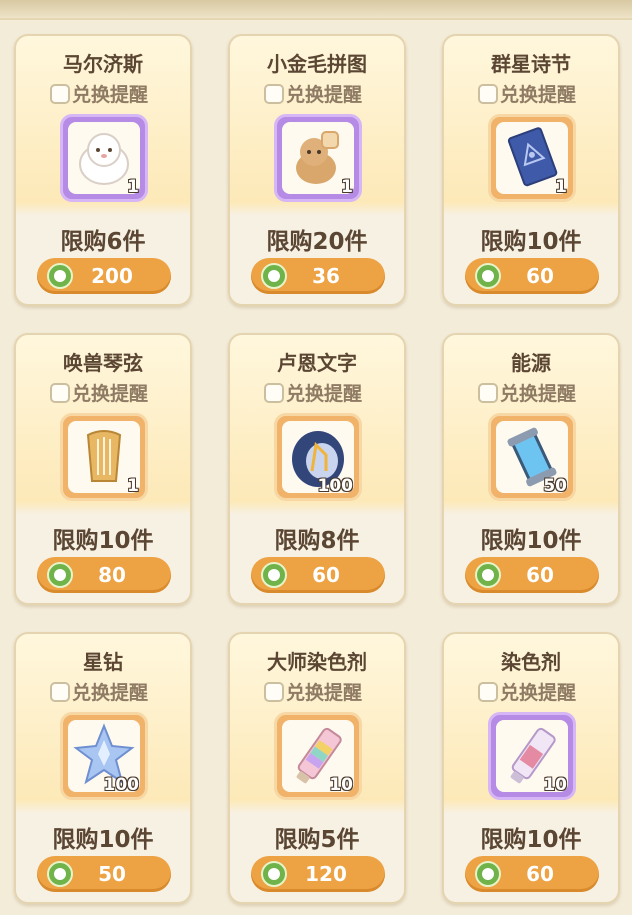  Describe the element at coordinates (103, 363) in the screenshot. I see `item-name: 唤兽琴弦` at that location.